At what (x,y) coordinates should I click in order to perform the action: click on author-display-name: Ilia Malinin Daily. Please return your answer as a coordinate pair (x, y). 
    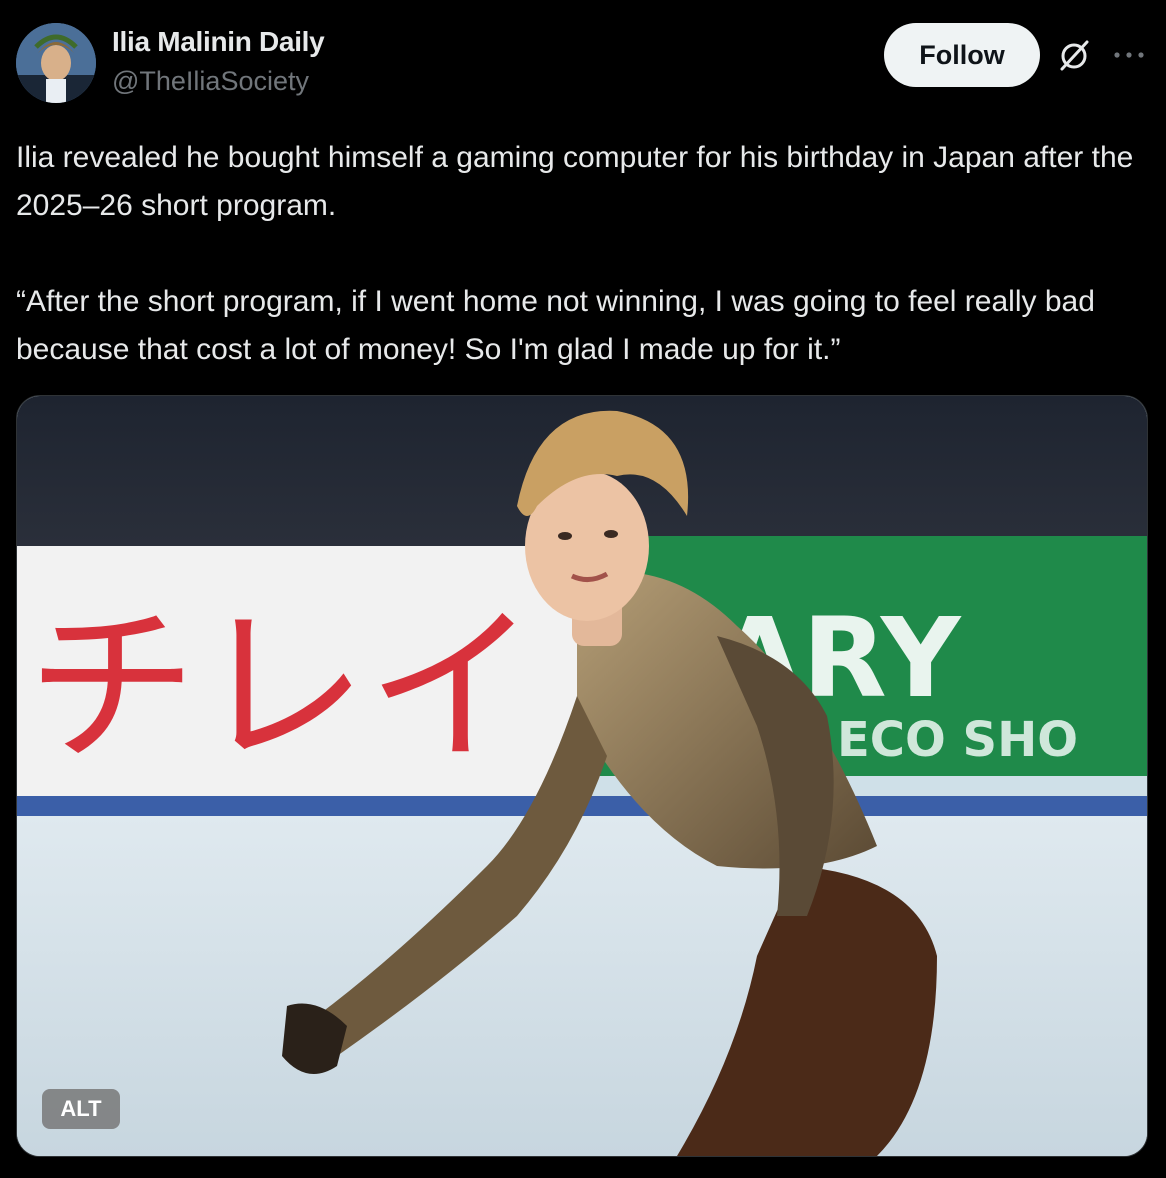
    Looking at the image, I should click on (218, 42).